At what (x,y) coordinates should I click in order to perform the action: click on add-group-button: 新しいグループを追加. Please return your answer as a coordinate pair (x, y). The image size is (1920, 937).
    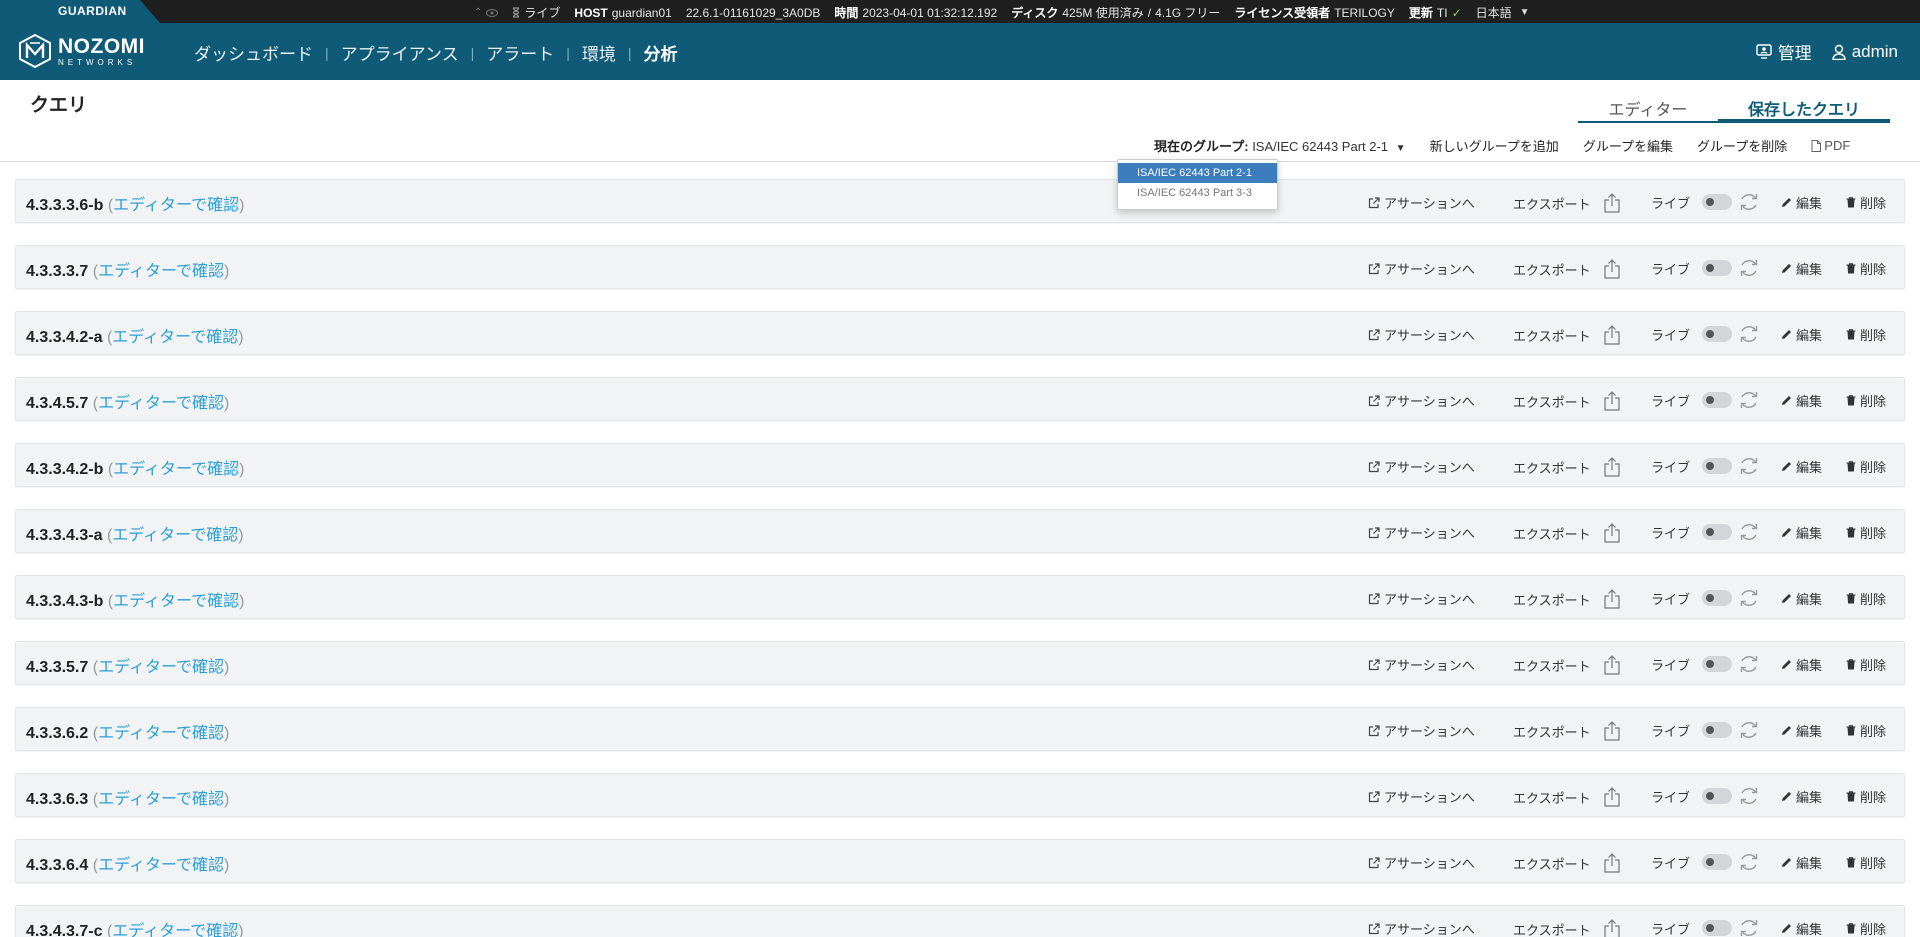
    Looking at the image, I should click on (1494, 145).